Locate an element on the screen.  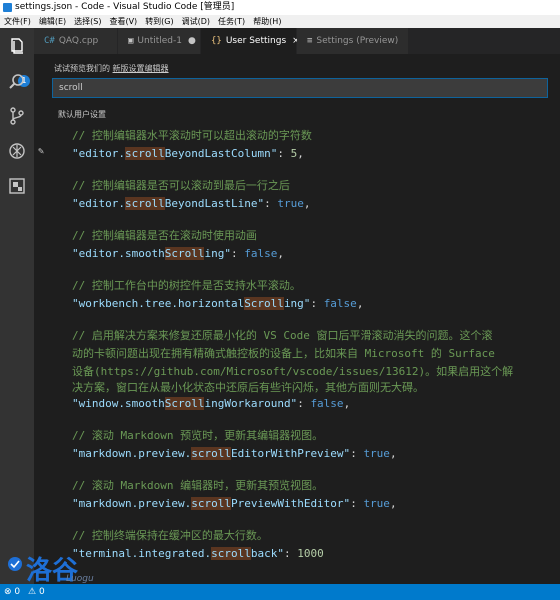
code-line: "editor.scrollBeyondLastColumn": 5, is located at coordinates (188, 153).